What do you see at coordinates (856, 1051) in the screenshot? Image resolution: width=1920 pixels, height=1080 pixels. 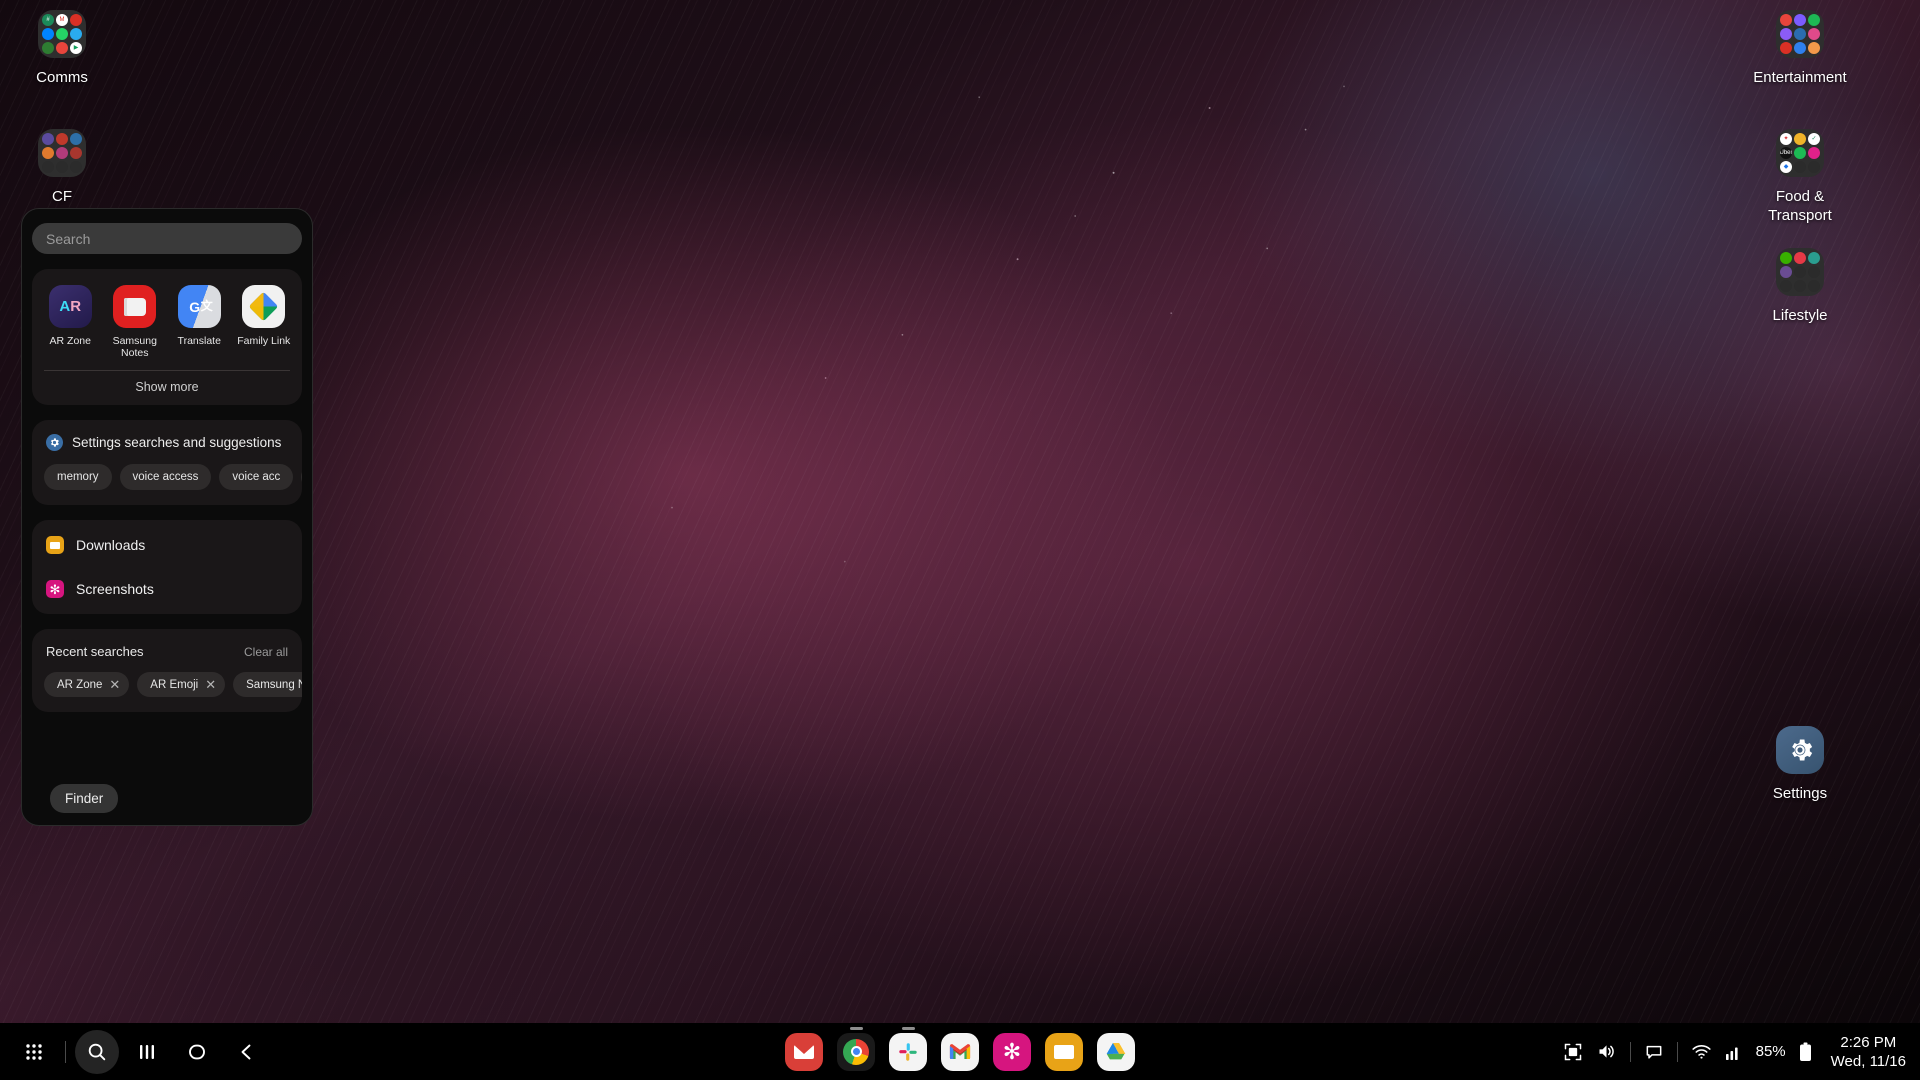 I see `chrome-icon` at bounding box center [856, 1051].